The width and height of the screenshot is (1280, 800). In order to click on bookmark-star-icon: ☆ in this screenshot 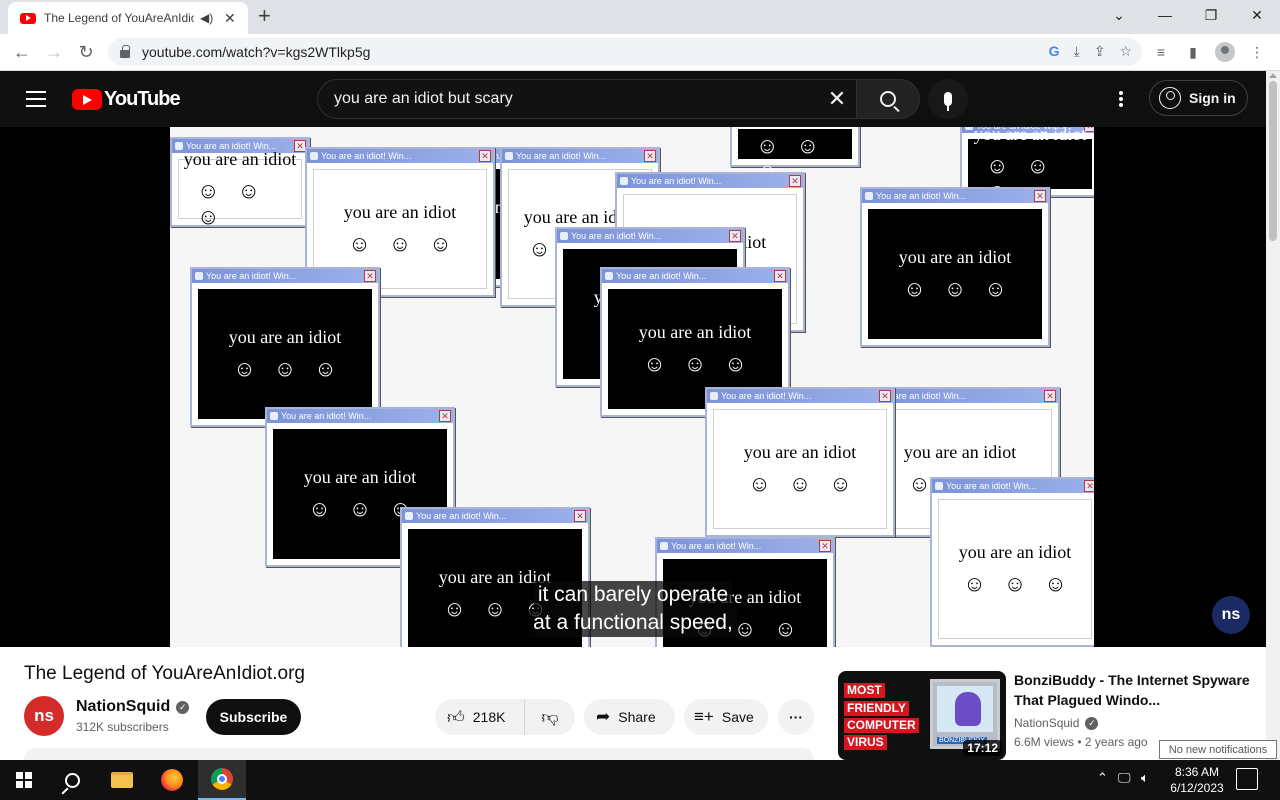, I will do `click(1125, 51)`.